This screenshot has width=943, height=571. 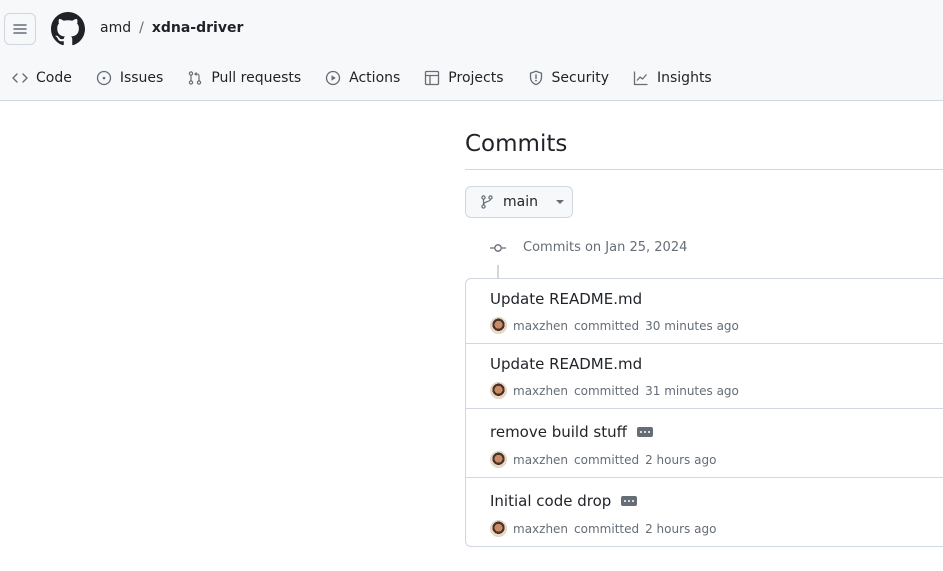 What do you see at coordinates (198, 28) in the screenshot?
I see `repo-link: xdna-driver` at bounding box center [198, 28].